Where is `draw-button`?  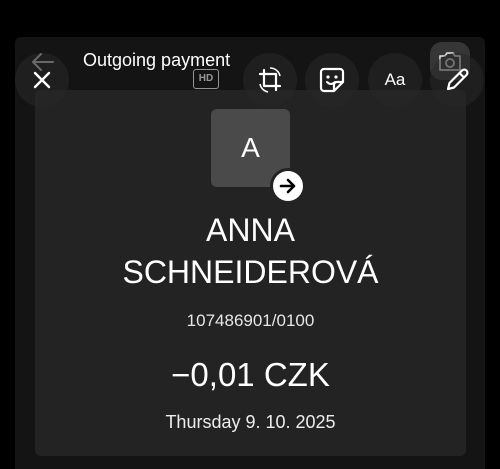
draw-button is located at coordinates (457, 80).